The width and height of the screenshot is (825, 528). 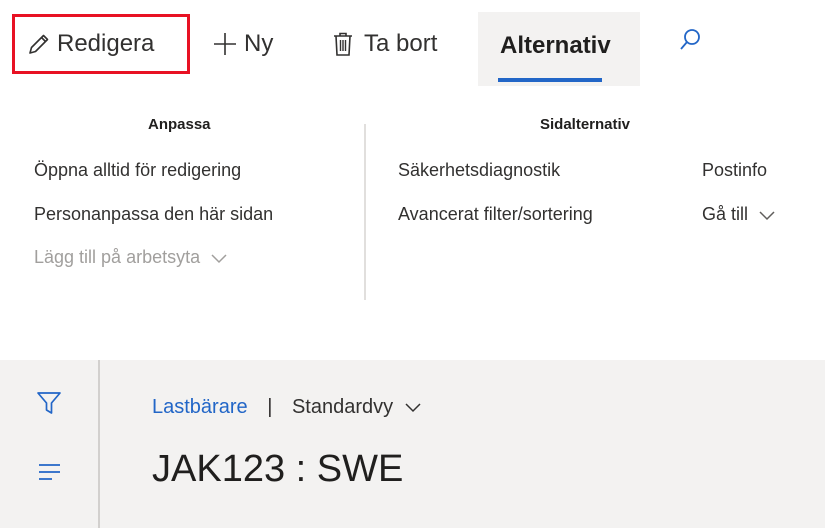 I want to click on plus-icon, so click(x=228, y=44).